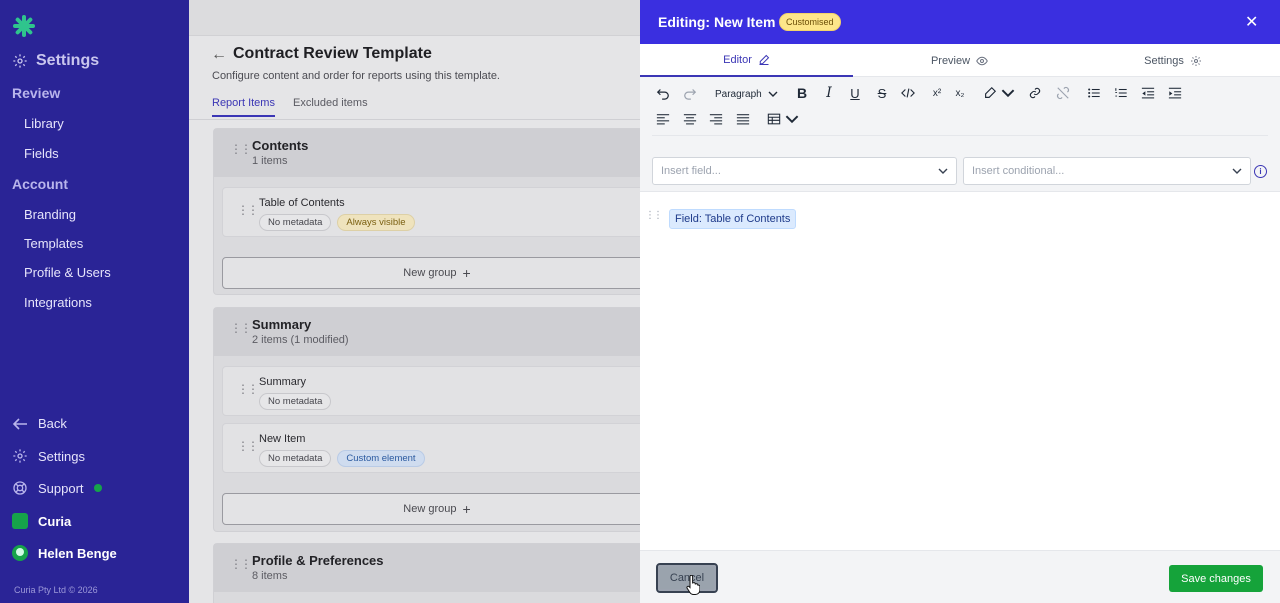 The width and height of the screenshot is (1280, 603). Describe the element at coordinates (58, 302) in the screenshot. I see `sidebar-item-integrations: Integrations` at that location.